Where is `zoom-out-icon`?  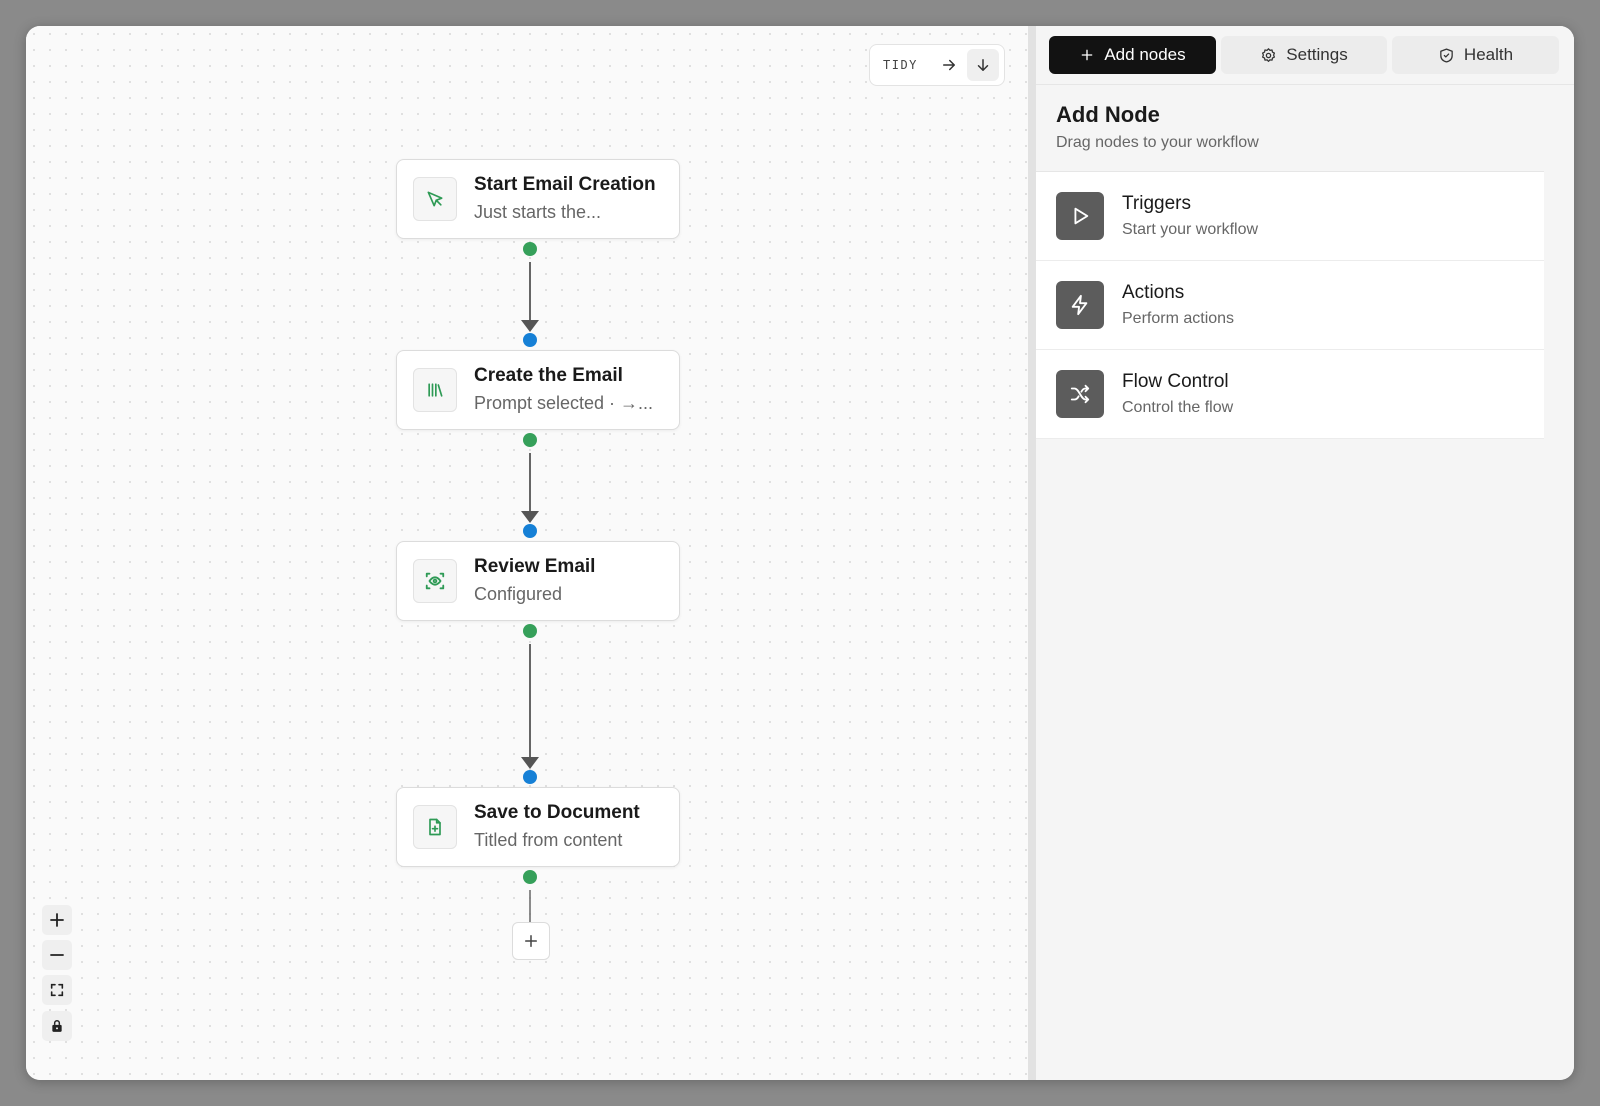 zoom-out-icon is located at coordinates (57, 955).